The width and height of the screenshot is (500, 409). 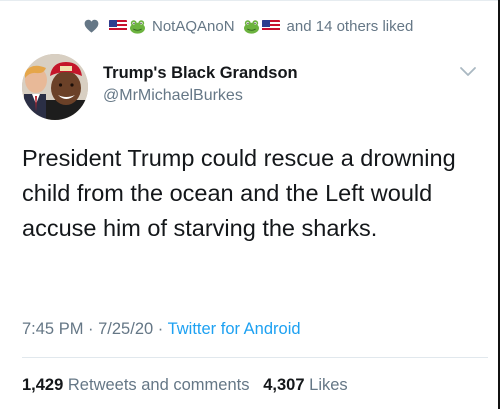 I want to click on tweet-meta: 7:45 PM · 7/25/20 · Twitter for Android, so click(x=161, y=329).